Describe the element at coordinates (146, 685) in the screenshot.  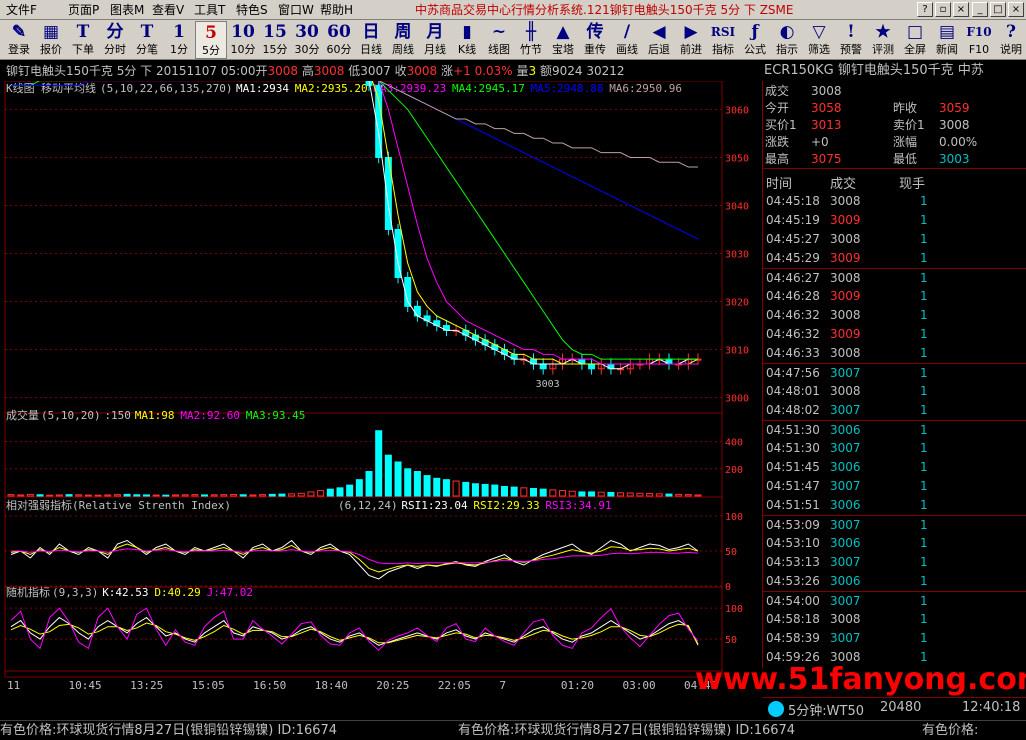
I see `x-tick-label: 13:25` at that location.